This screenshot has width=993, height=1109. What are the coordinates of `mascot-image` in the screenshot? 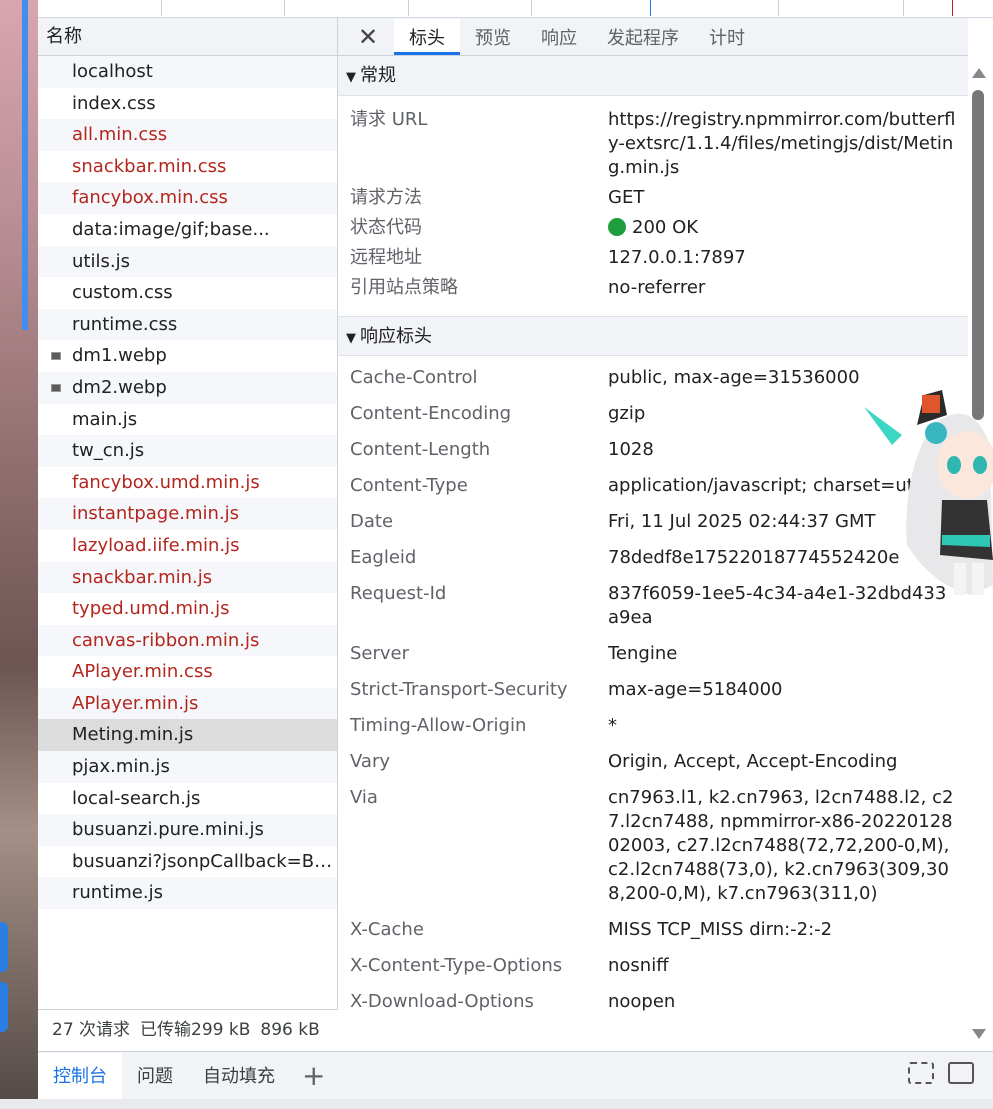 It's located at (928, 492).